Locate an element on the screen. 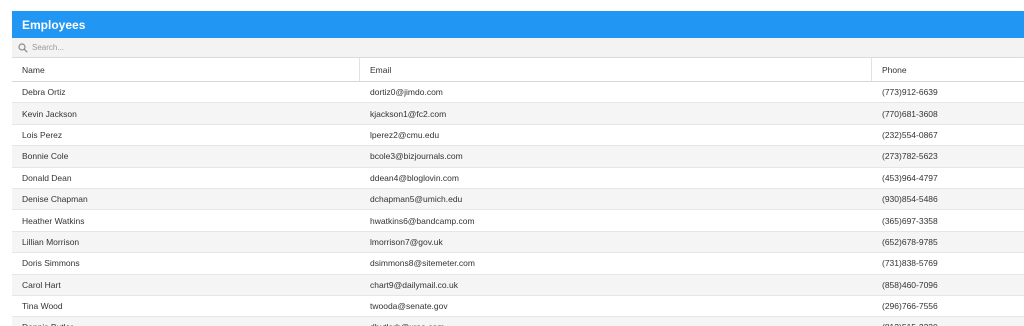 Image resolution: width=1024 pixels, height=326 pixels. name-cell: Donald Dean is located at coordinates (47, 177).